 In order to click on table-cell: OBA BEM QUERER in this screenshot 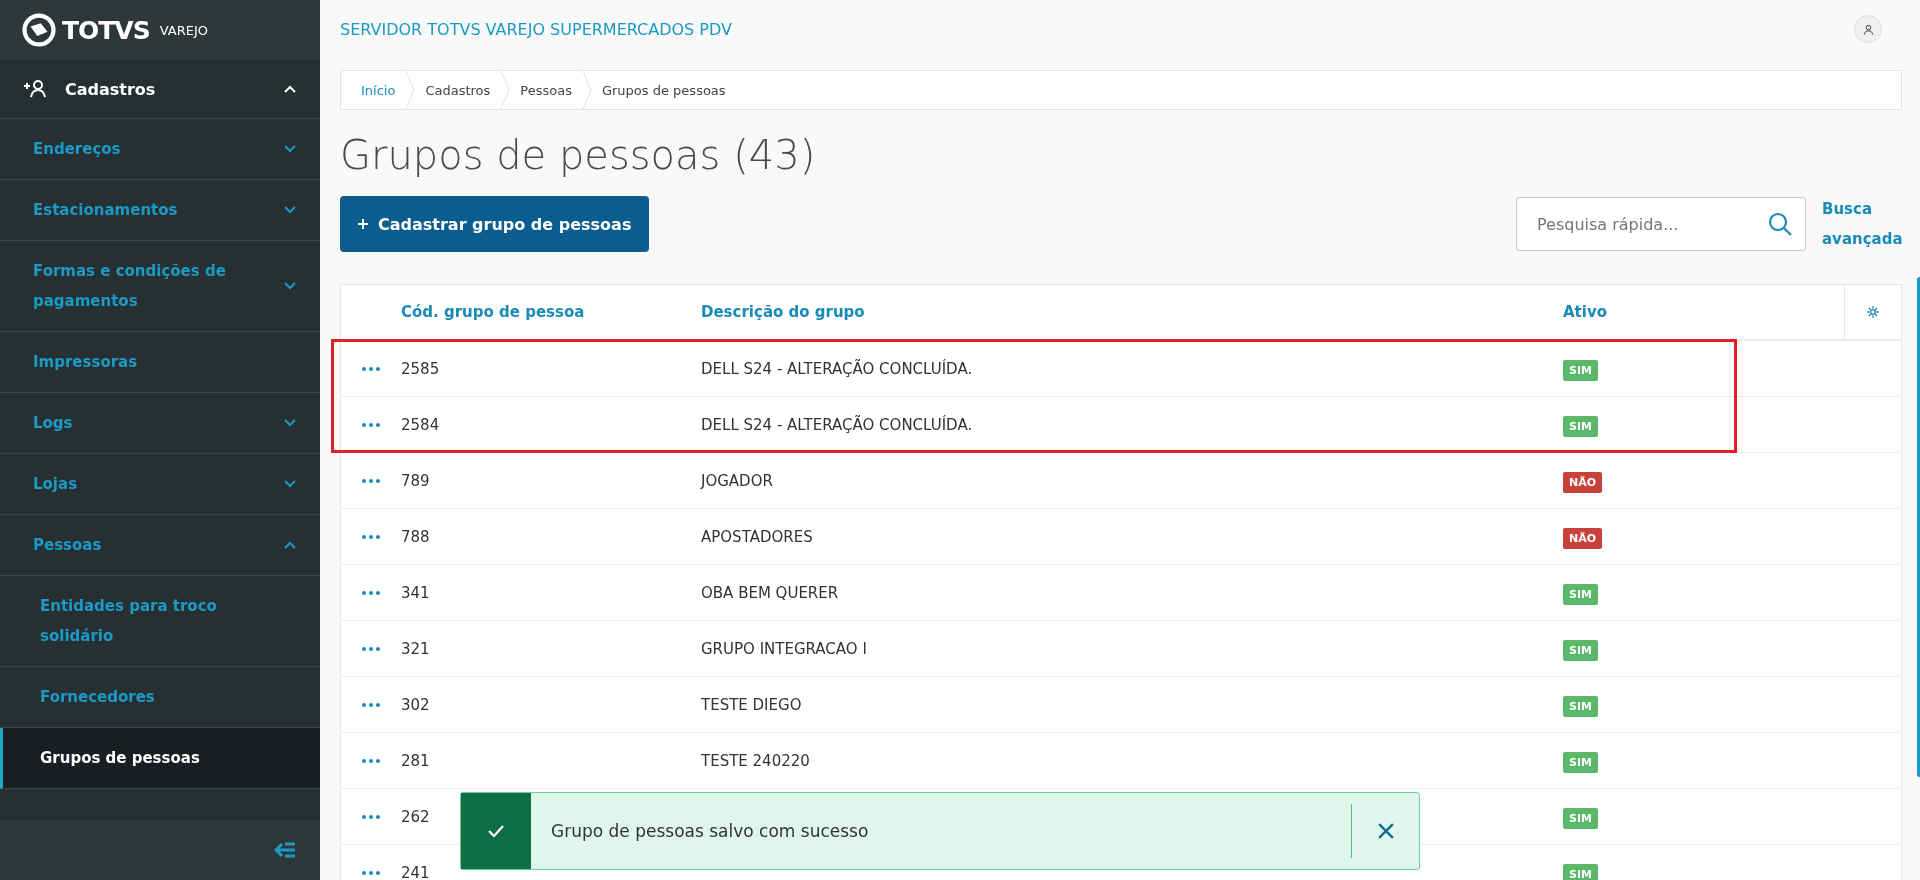, I will do `click(770, 592)`.